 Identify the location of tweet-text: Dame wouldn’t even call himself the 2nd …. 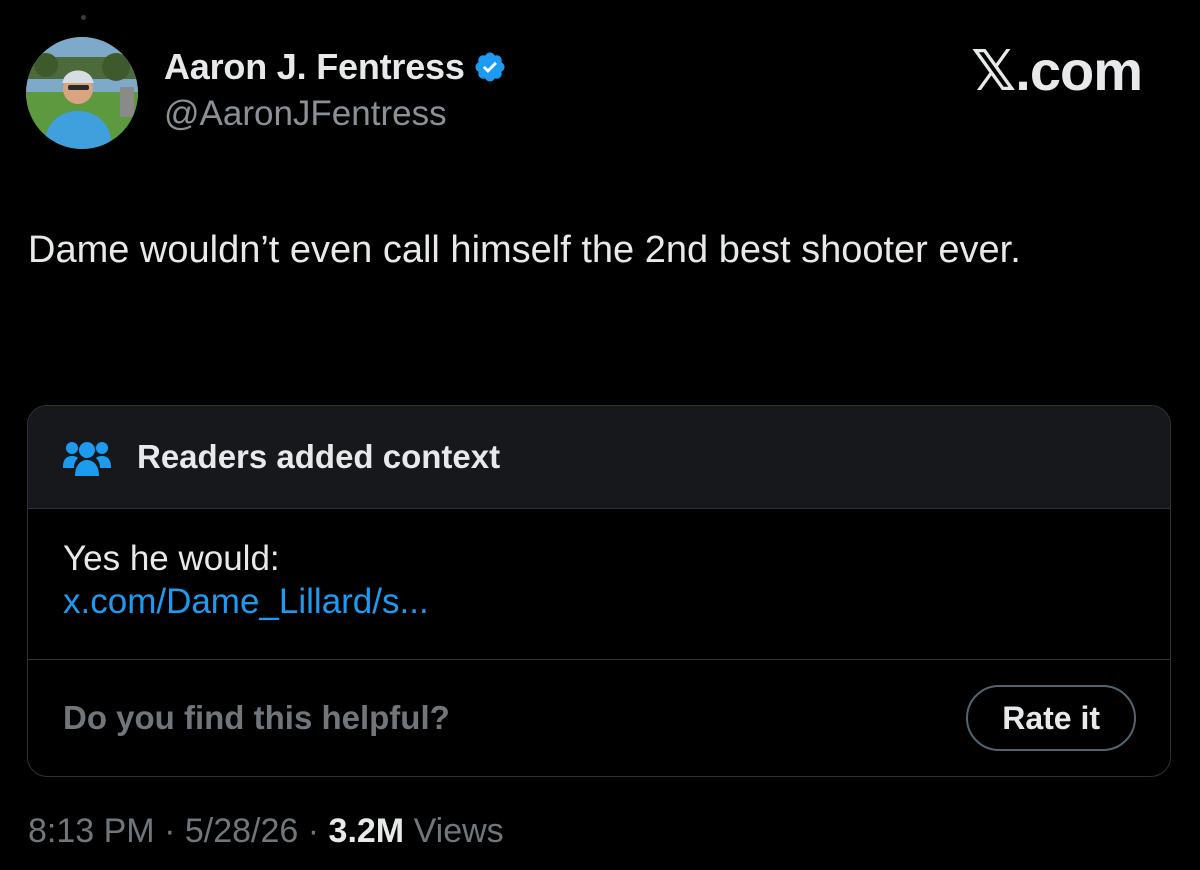
(524, 250).